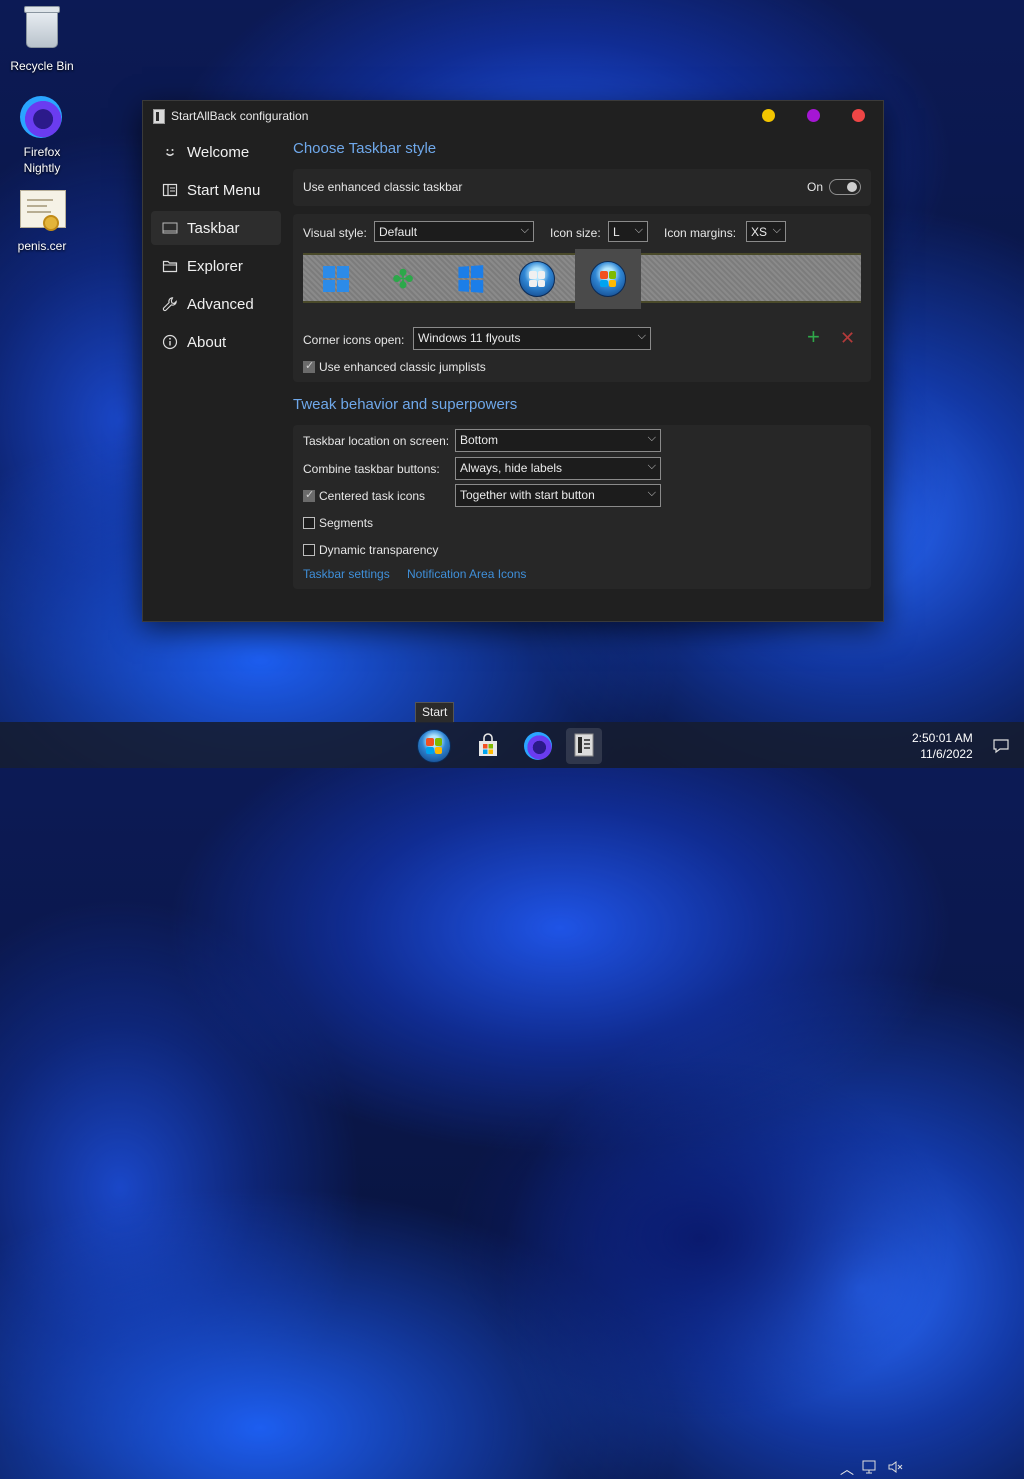 This screenshot has height=1479, width=1024. I want to click on volume-muted-icon, so click(896, 1468).